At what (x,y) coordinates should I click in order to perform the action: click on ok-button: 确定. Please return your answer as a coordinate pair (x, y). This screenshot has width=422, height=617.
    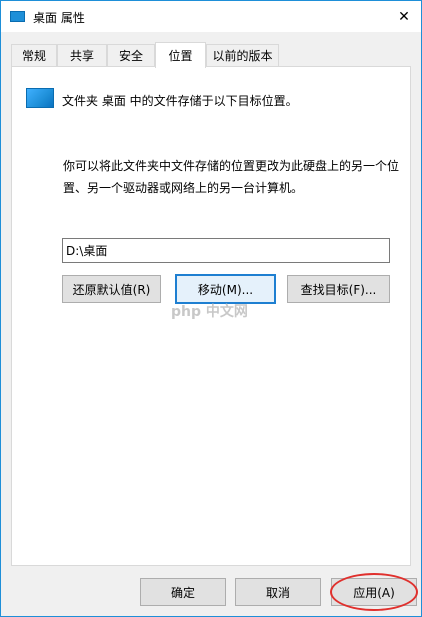
    Looking at the image, I should click on (183, 592).